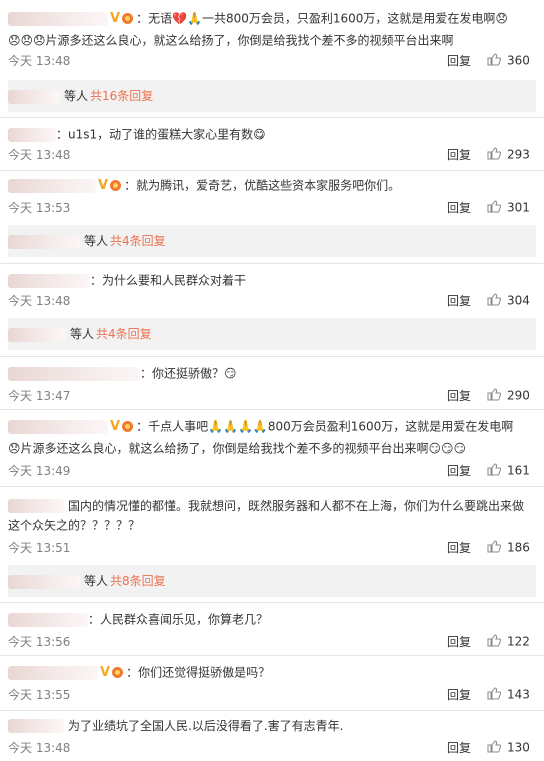  What do you see at coordinates (118, 672) in the screenshot?
I see `medal-icon` at bounding box center [118, 672].